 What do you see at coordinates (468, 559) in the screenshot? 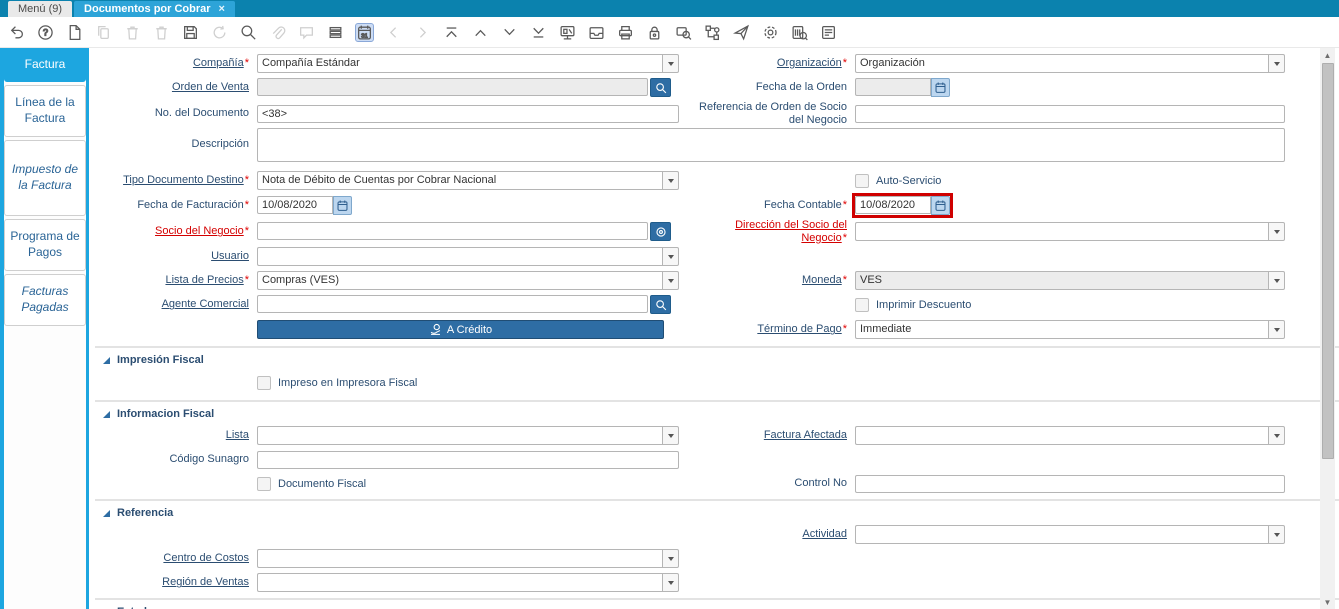
I see `centro-de-costos-select` at bounding box center [468, 559].